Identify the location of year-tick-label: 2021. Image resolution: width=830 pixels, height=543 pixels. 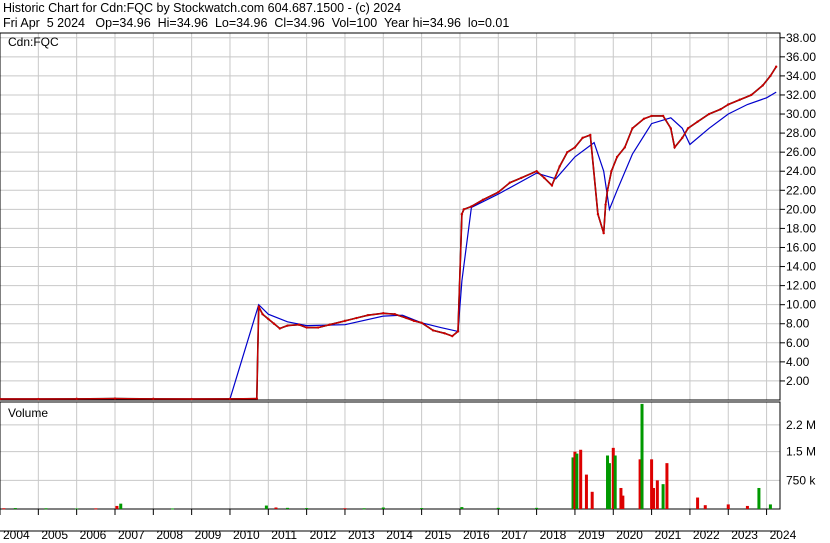
(668, 535).